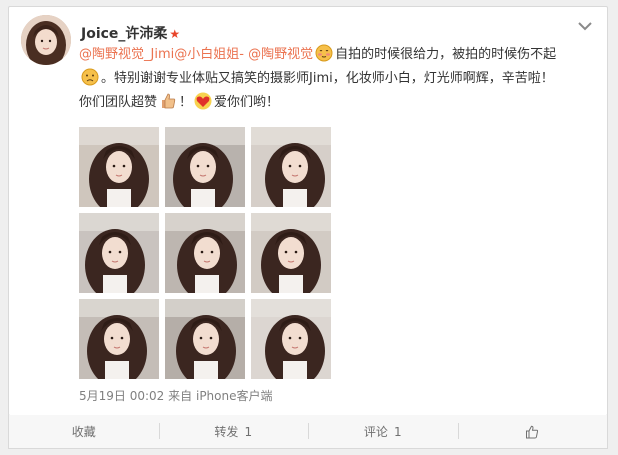 The width and height of the screenshot is (618, 455). Describe the element at coordinates (248, 431) in the screenshot. I see `repost-count: 1` at that location.